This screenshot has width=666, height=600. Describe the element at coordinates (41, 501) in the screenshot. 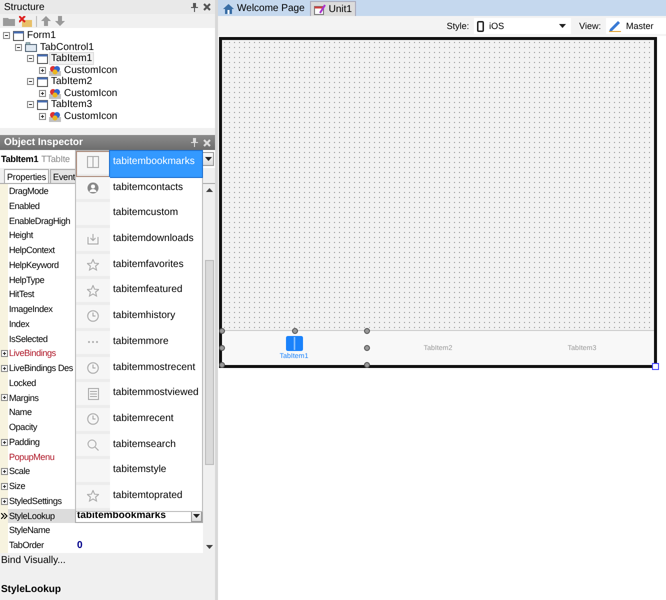

I see `property-name: StyledSettings` at that location.